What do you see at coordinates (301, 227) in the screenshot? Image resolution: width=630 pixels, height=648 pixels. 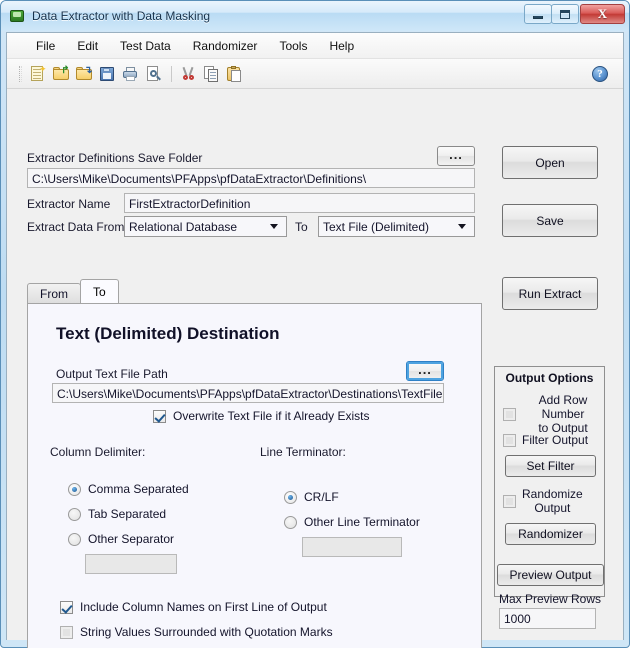 I see `to-label: To` at bounding box center [301, 227].